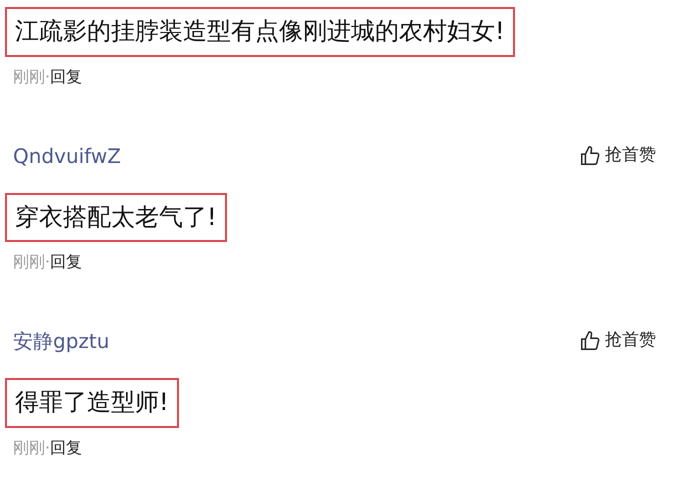  I want to click on comment-text: 得罪了造型师!, so click(92, 403).